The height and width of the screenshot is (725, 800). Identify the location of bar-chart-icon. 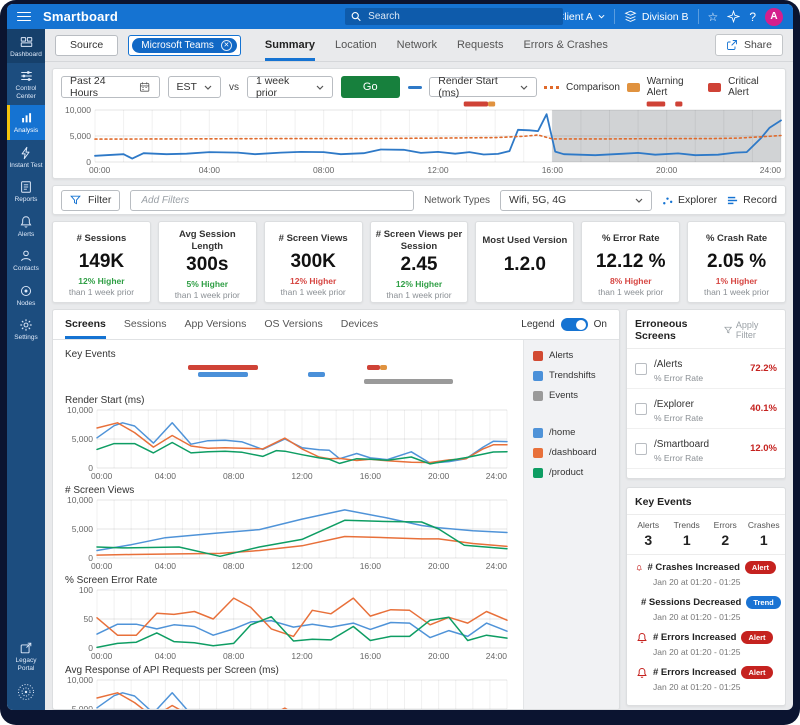
(26, 118).